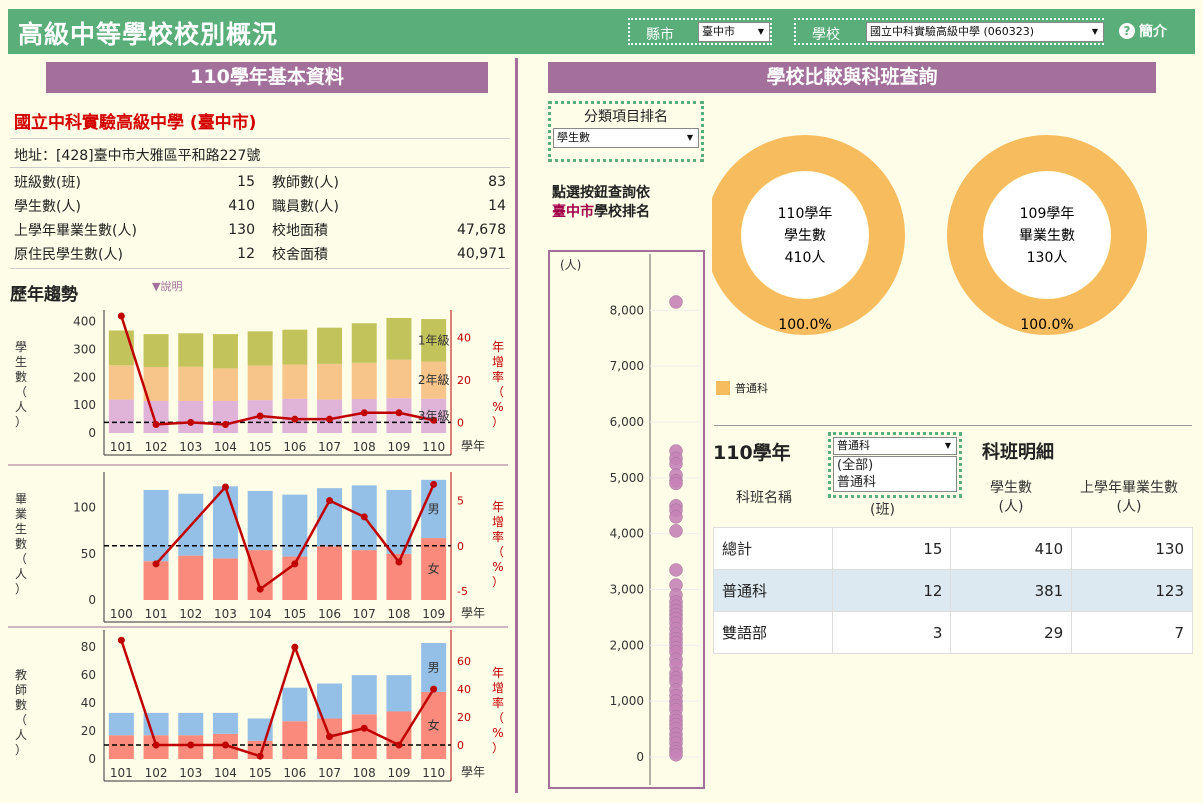 Image resolution: width=1203 pixels, height=803 pixels. What do you see at coordinates (891, 548) in the screenshot?
I see `cell-classes: 15` at bounding box center [891, 548].